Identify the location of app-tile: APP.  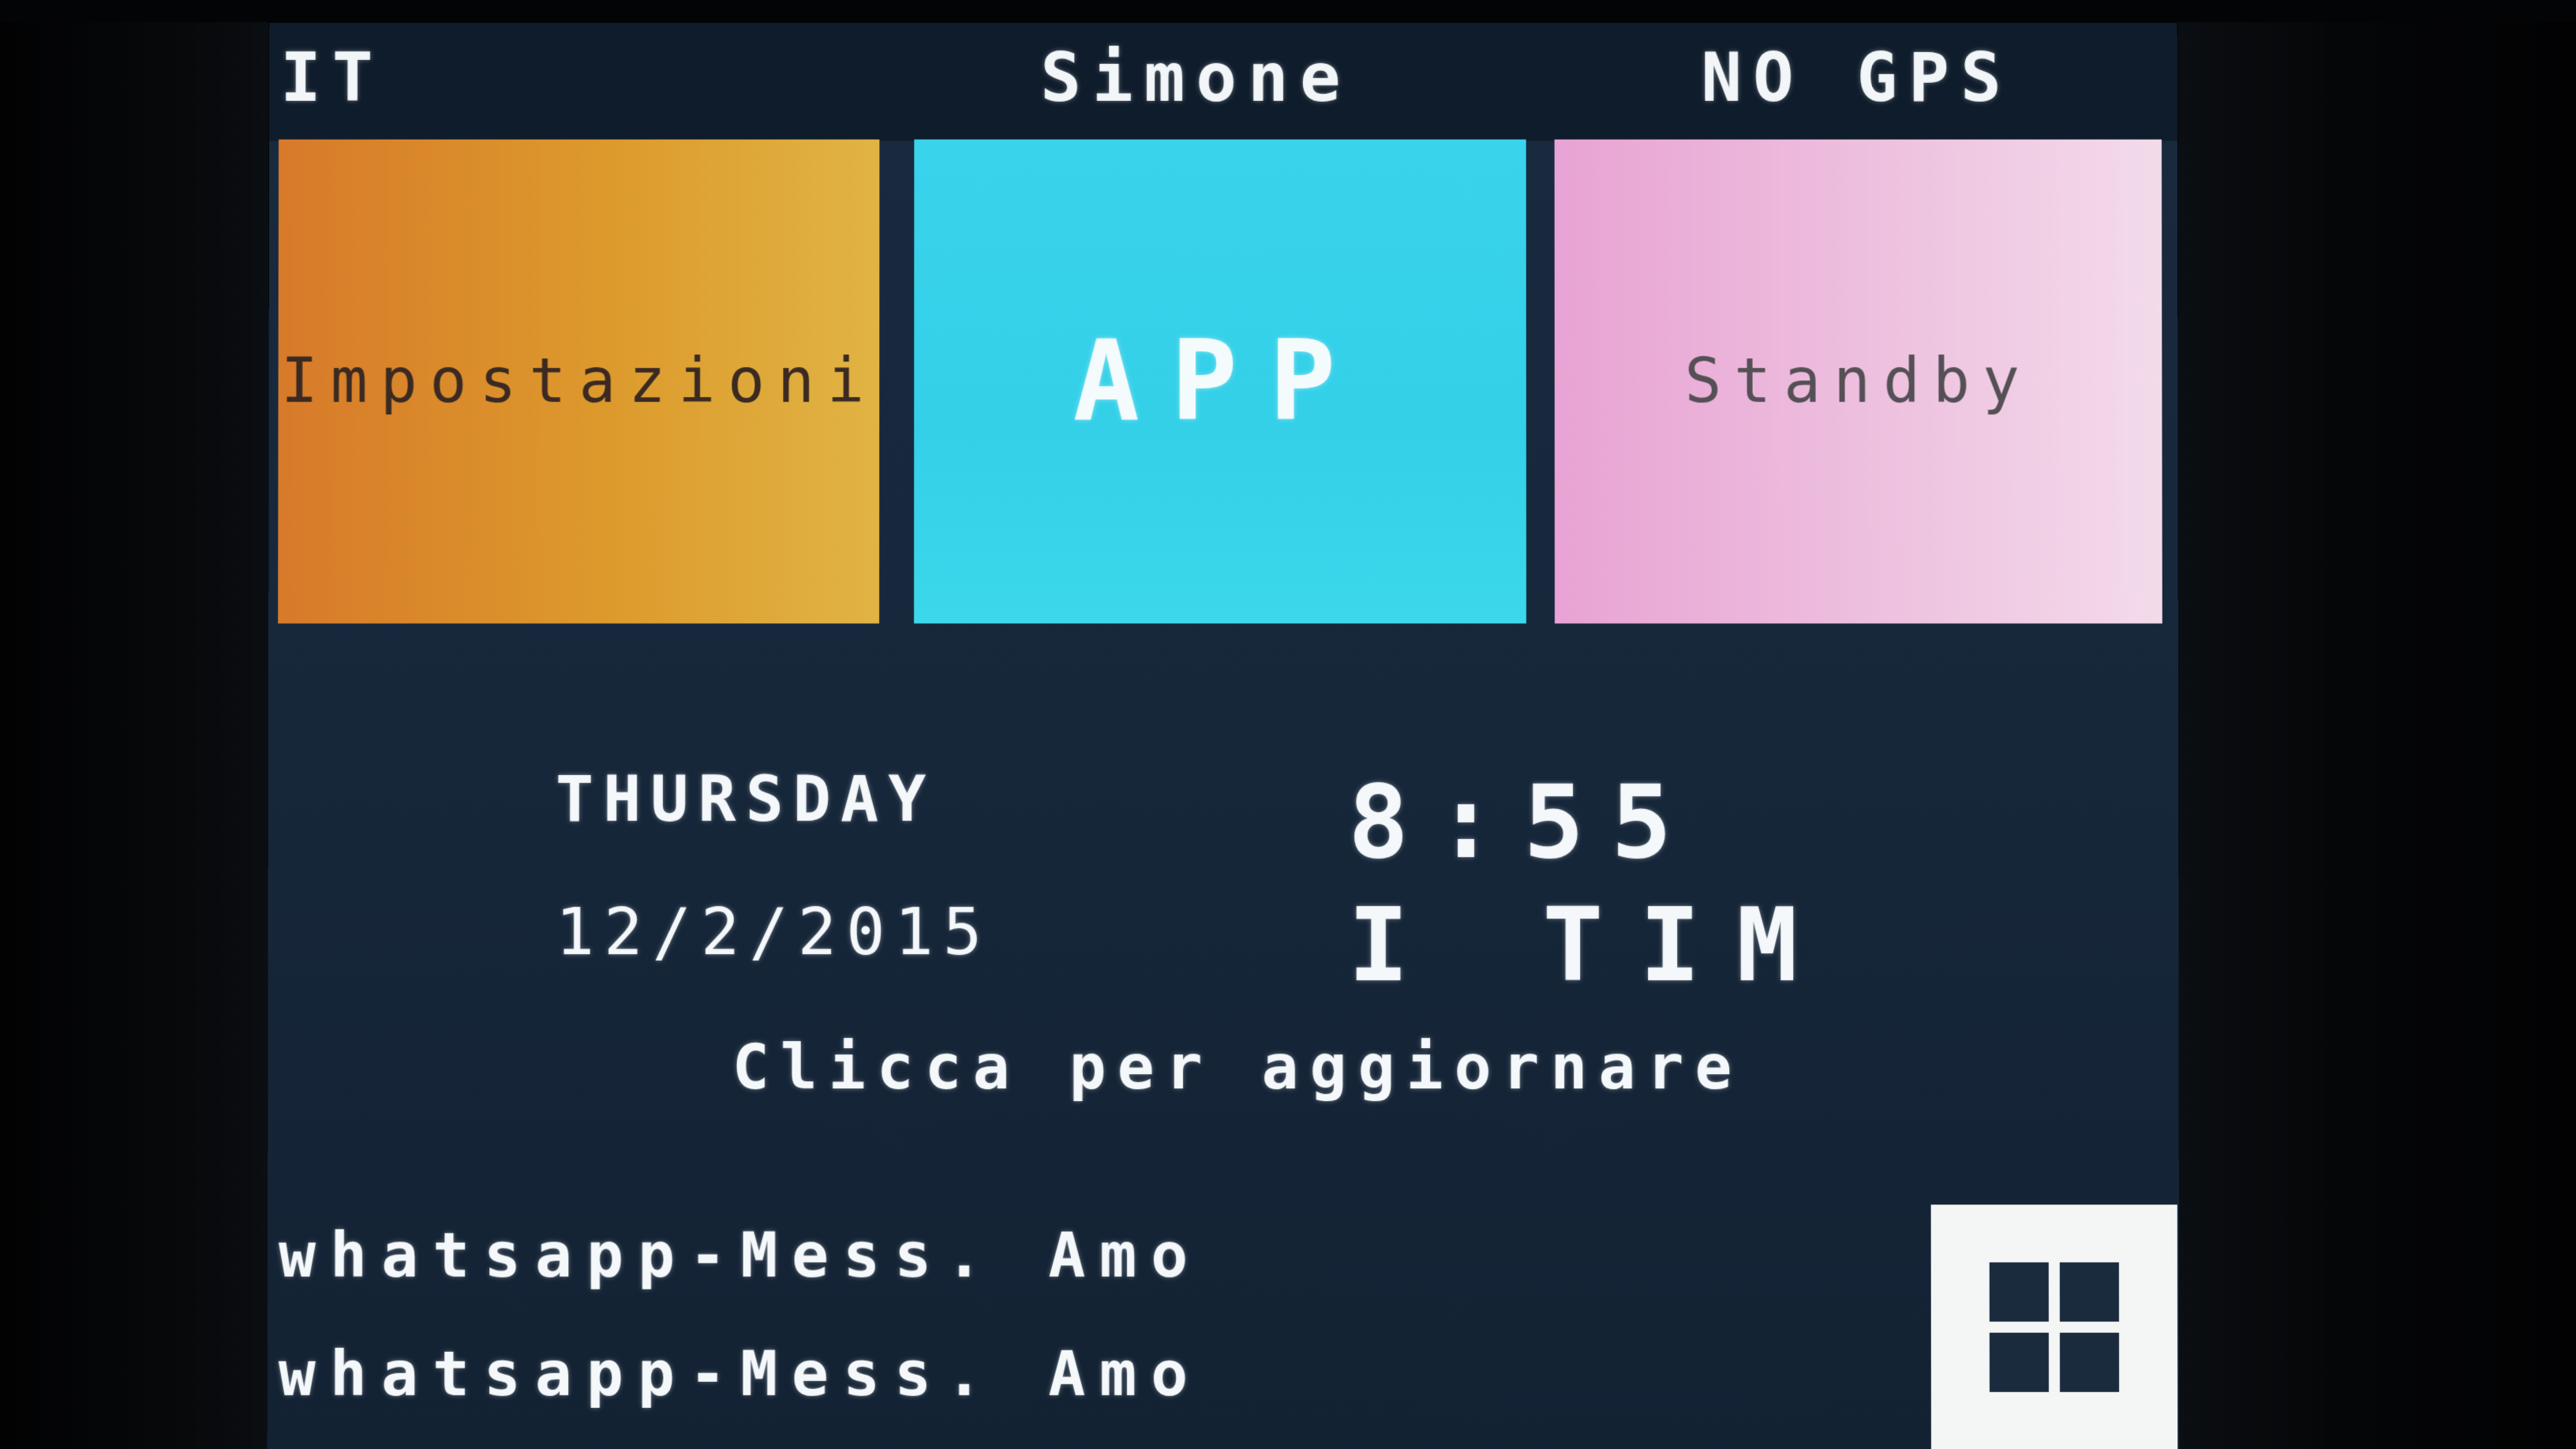
(1220, 381).